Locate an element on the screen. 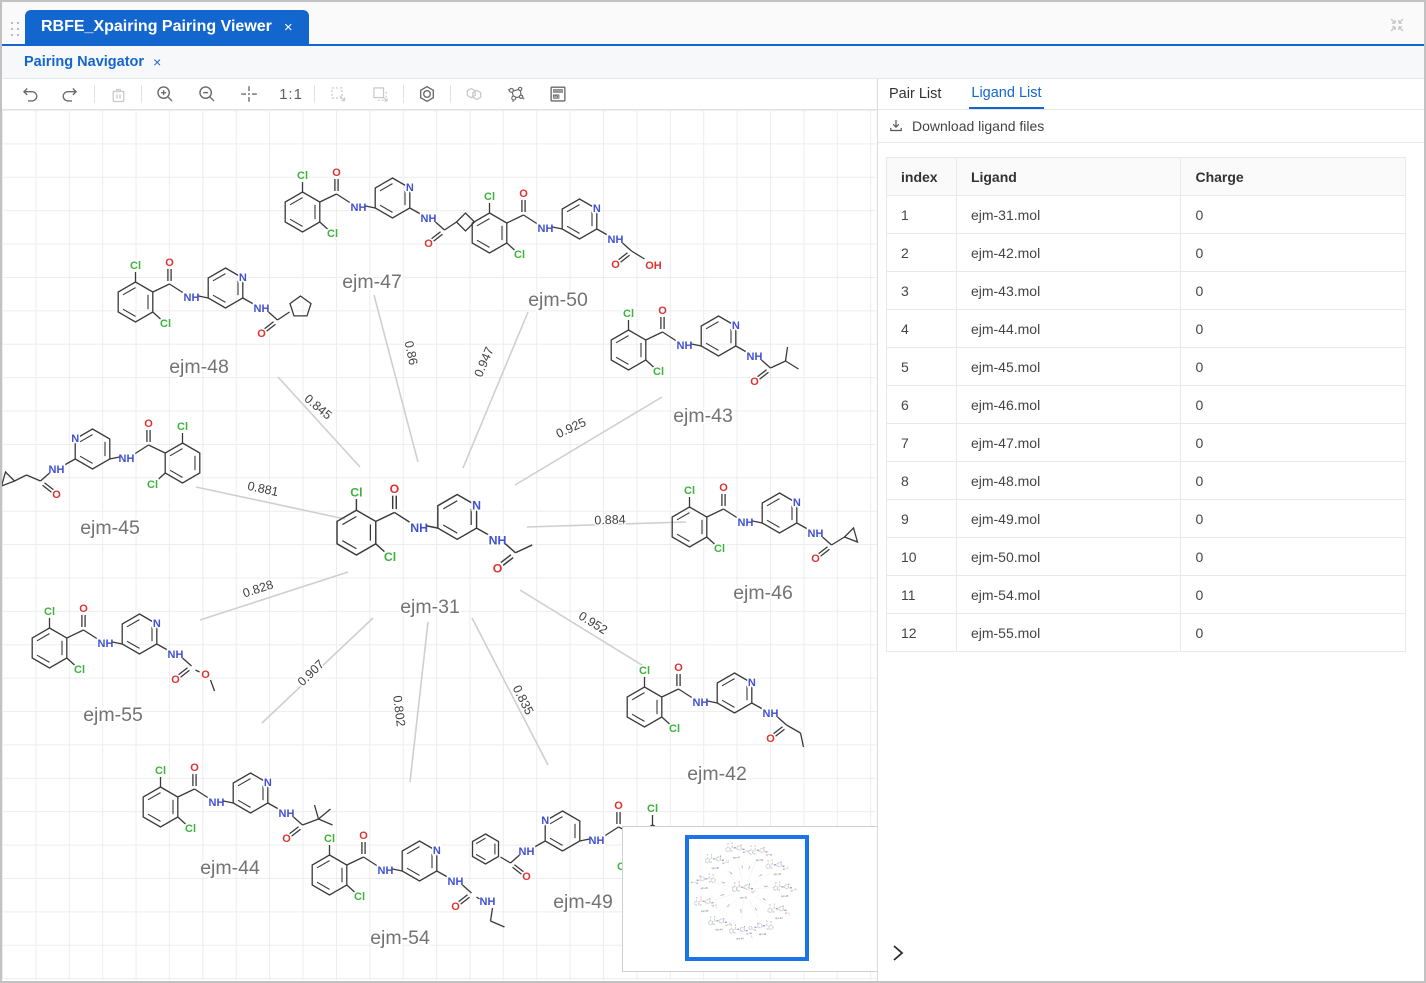 This screenshot has width=1426, height=983. benzene-button is located at coordinates (427, 94).